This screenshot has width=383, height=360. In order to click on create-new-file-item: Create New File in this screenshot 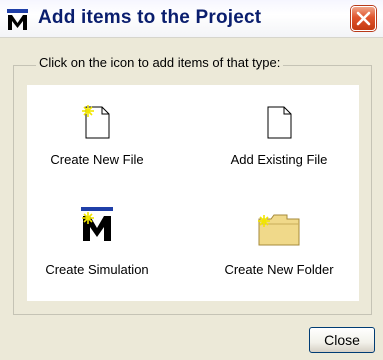, I will do `click(97, 140)`.